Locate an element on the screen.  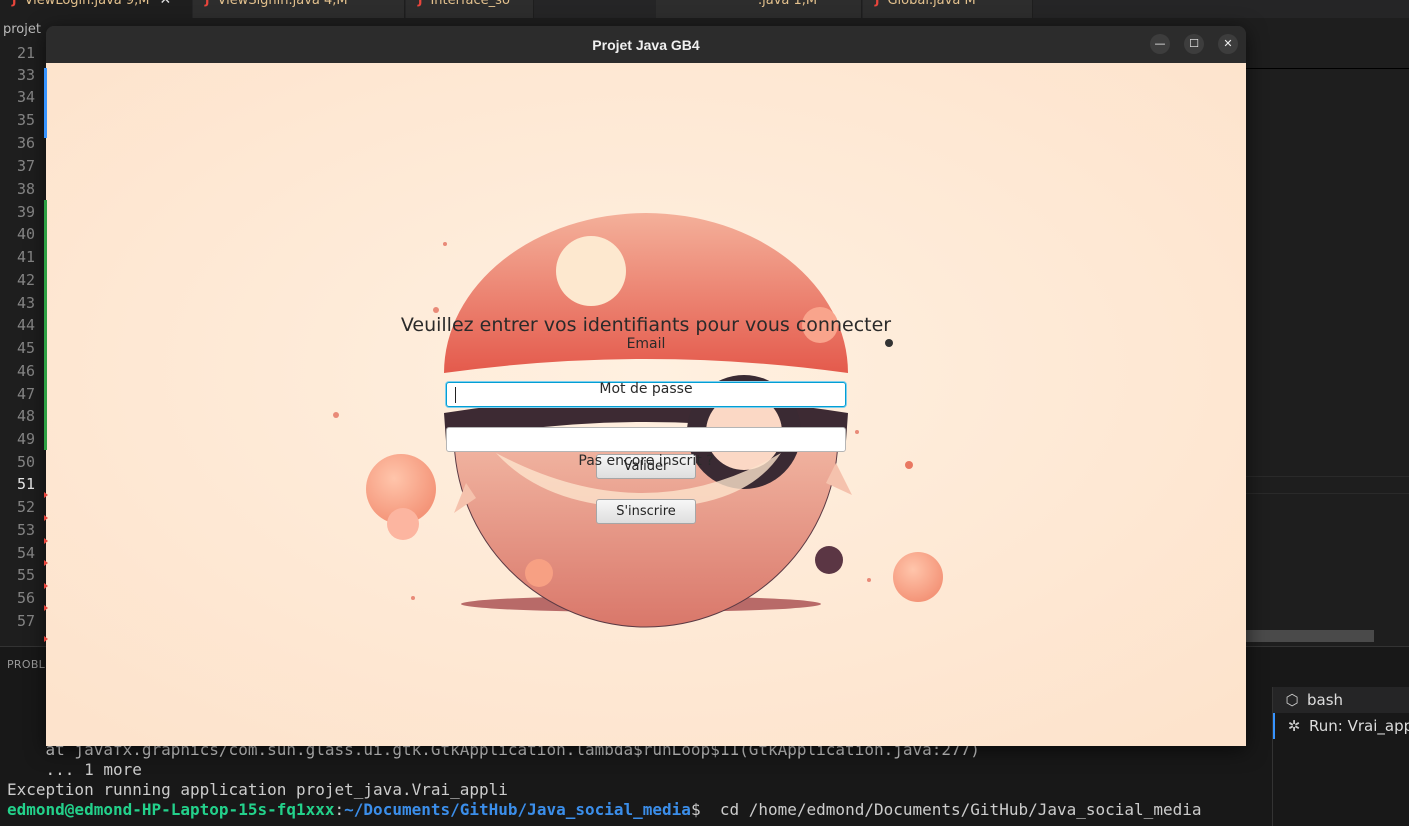
tab-global: J Global.java M is located at coordinates (948, 9).